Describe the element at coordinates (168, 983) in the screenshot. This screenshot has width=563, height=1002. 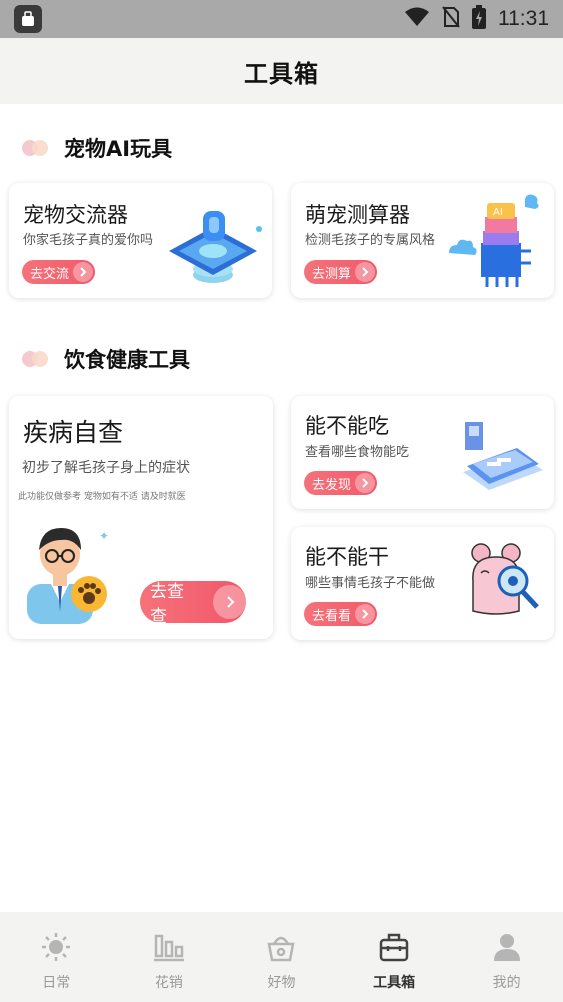
I see `tab-label: 花销` at that location.